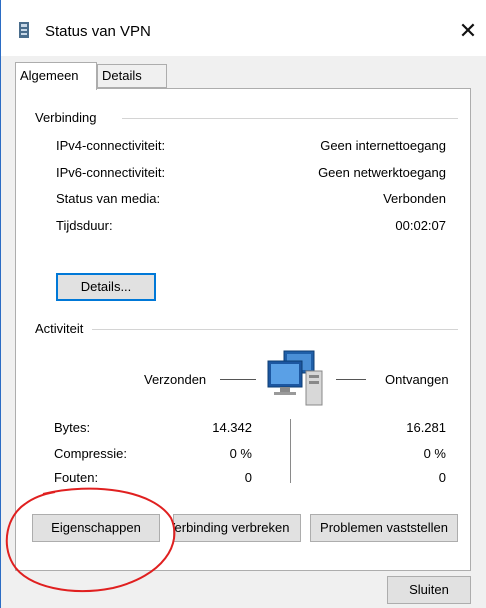 The width and height of the screenshot is (486, 608). Describe the element at coordinates (434, 453) in the screenshot. I see `compression-received-value: 0 %` at that location.